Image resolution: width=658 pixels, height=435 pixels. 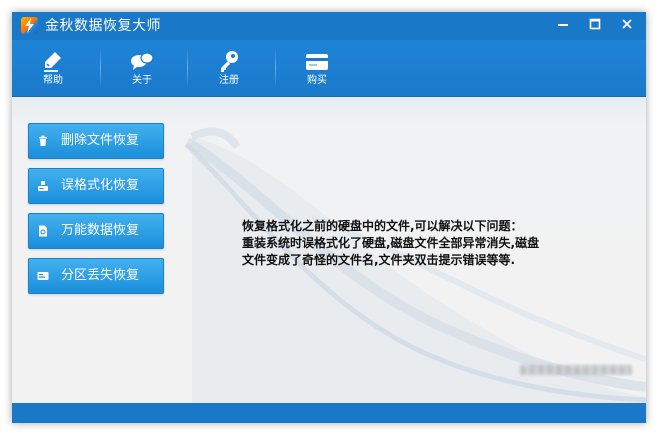 I want to click on toolbar-register-label: 注册, so click(x=229, y=80).